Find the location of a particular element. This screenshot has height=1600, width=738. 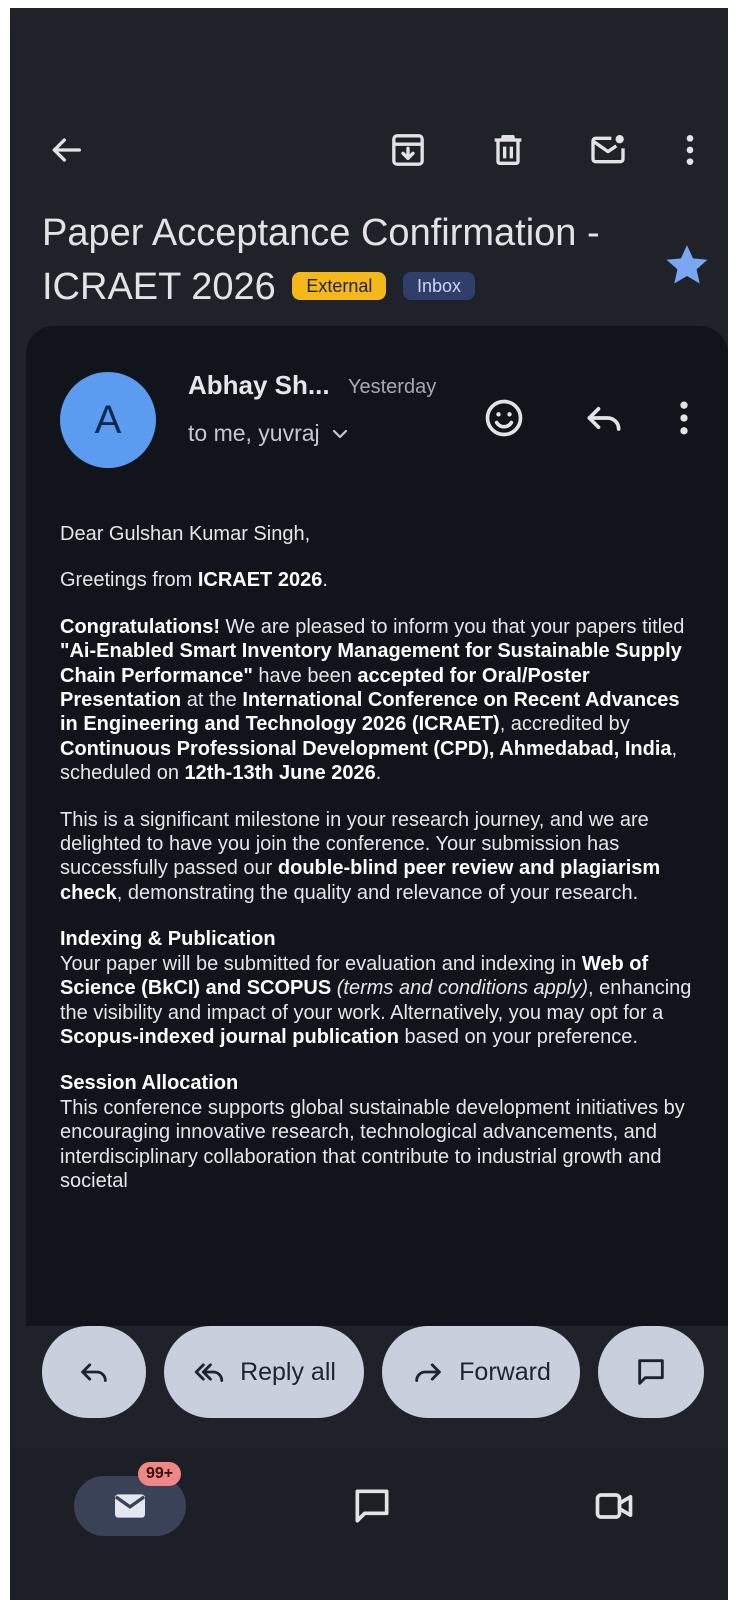

message-time: Yesterday is located at coordinates (392, 387).